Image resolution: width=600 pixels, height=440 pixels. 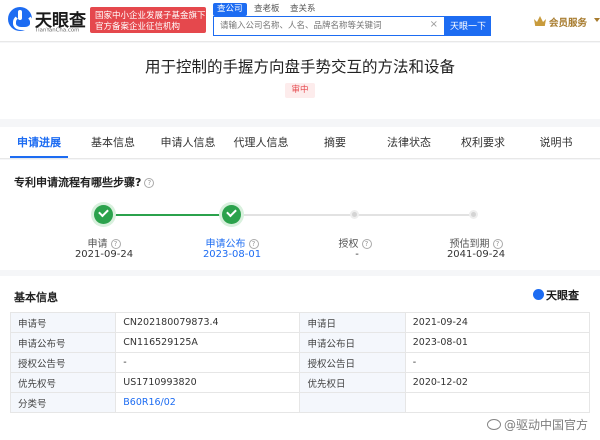 I want to click on tab-claims: 权利要求, so click(x=483, y=142).